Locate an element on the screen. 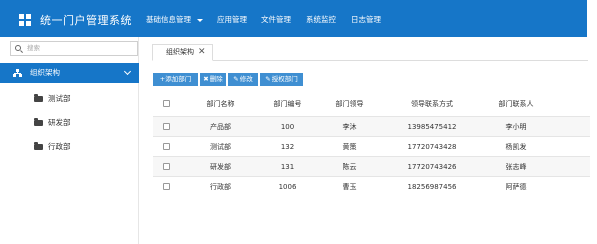  sidebar-menu-label: 组织架构 is located at coordinates (45, 72).